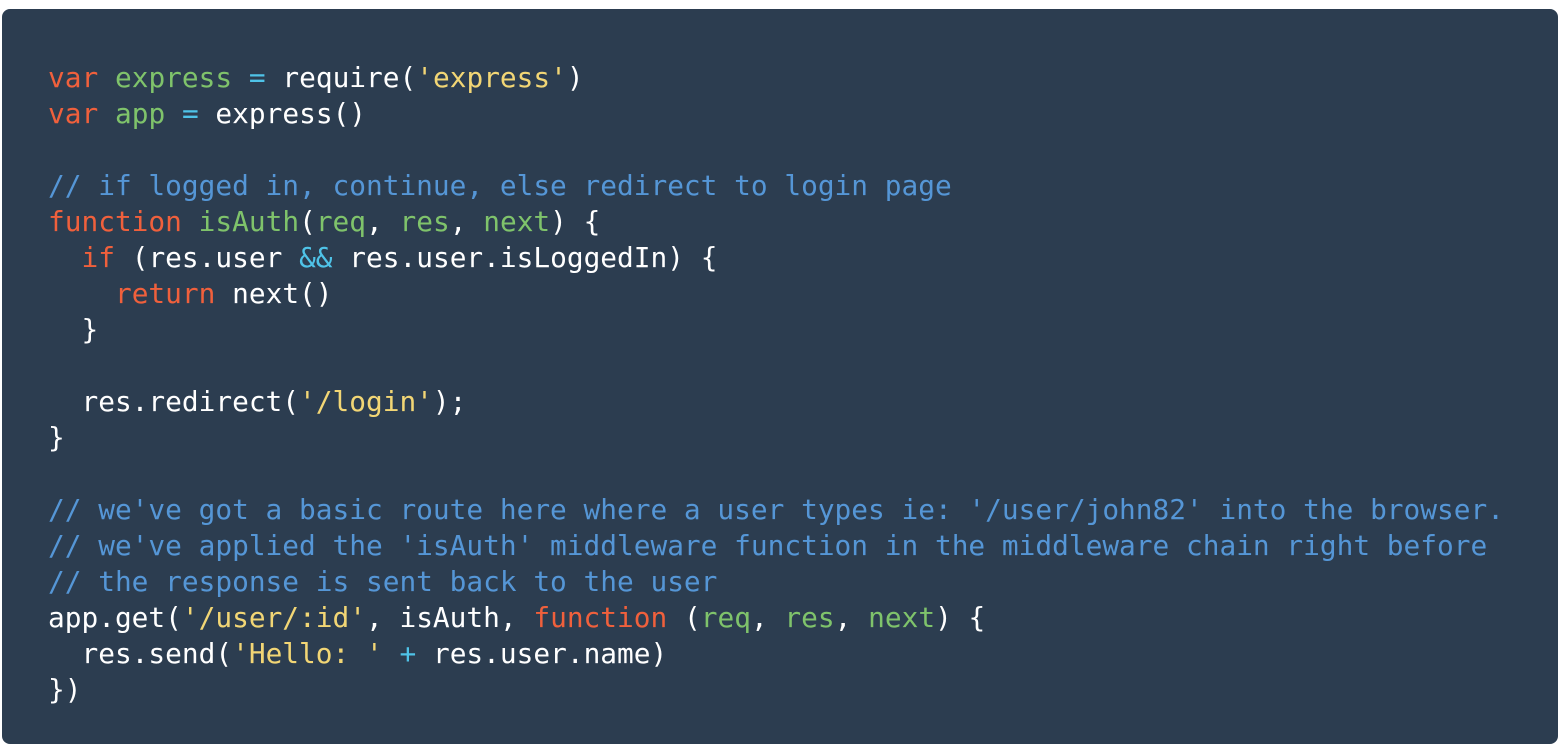  Describe the element at coordinates (542, 653) in the screenshot. I see `code-token-plain: res.user.name)` at that location.